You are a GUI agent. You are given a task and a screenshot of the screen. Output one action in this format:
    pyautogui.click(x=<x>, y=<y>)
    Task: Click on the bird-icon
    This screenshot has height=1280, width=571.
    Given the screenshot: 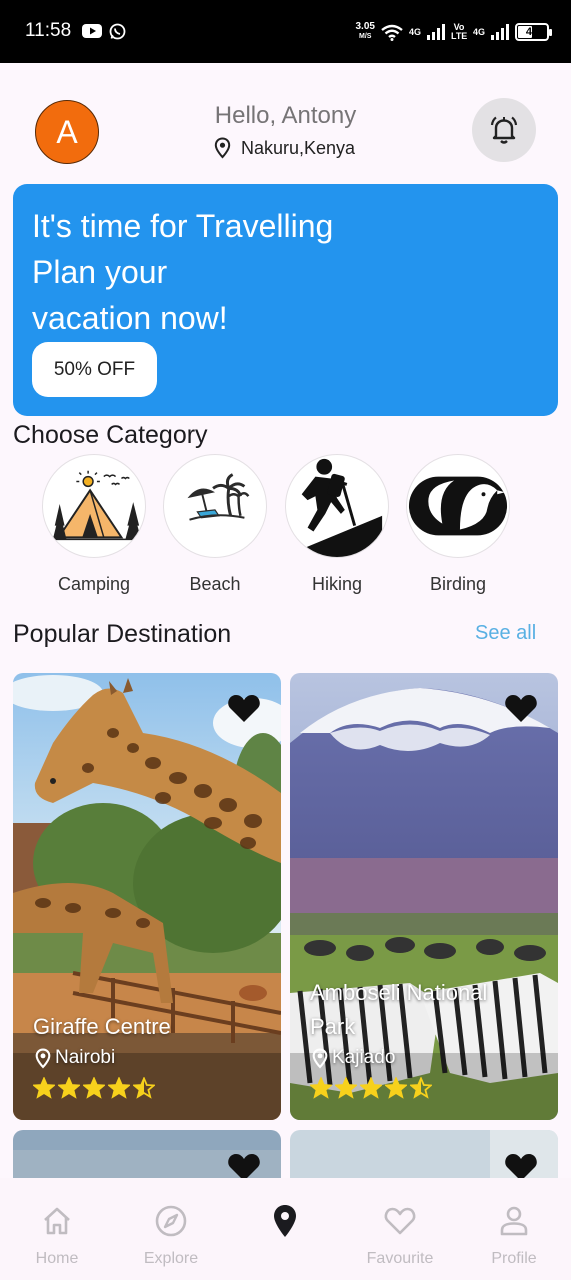 What is the action you would take?
    pyautogui.click(x=458, y=506)
    